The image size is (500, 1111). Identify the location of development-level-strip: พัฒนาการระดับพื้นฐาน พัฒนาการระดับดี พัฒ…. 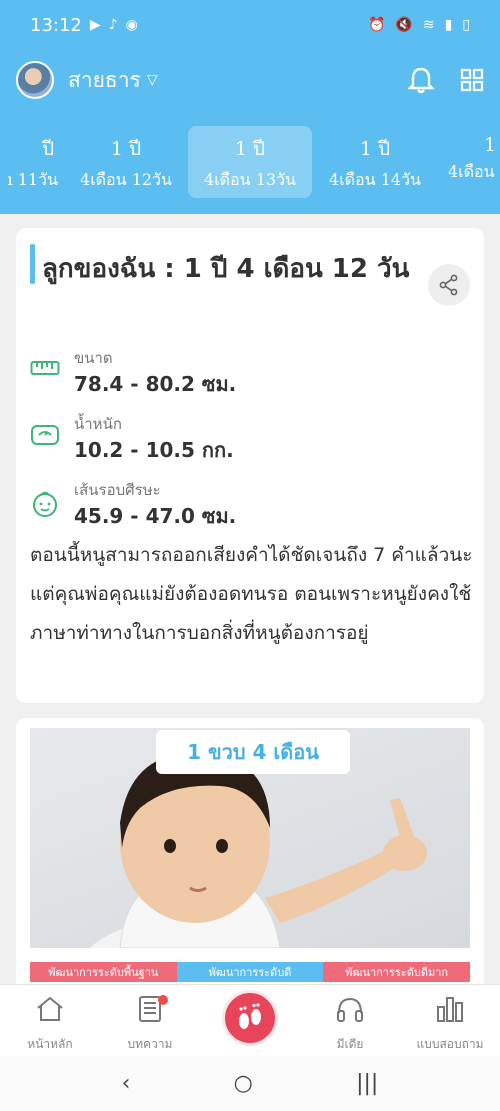
(250, 972).